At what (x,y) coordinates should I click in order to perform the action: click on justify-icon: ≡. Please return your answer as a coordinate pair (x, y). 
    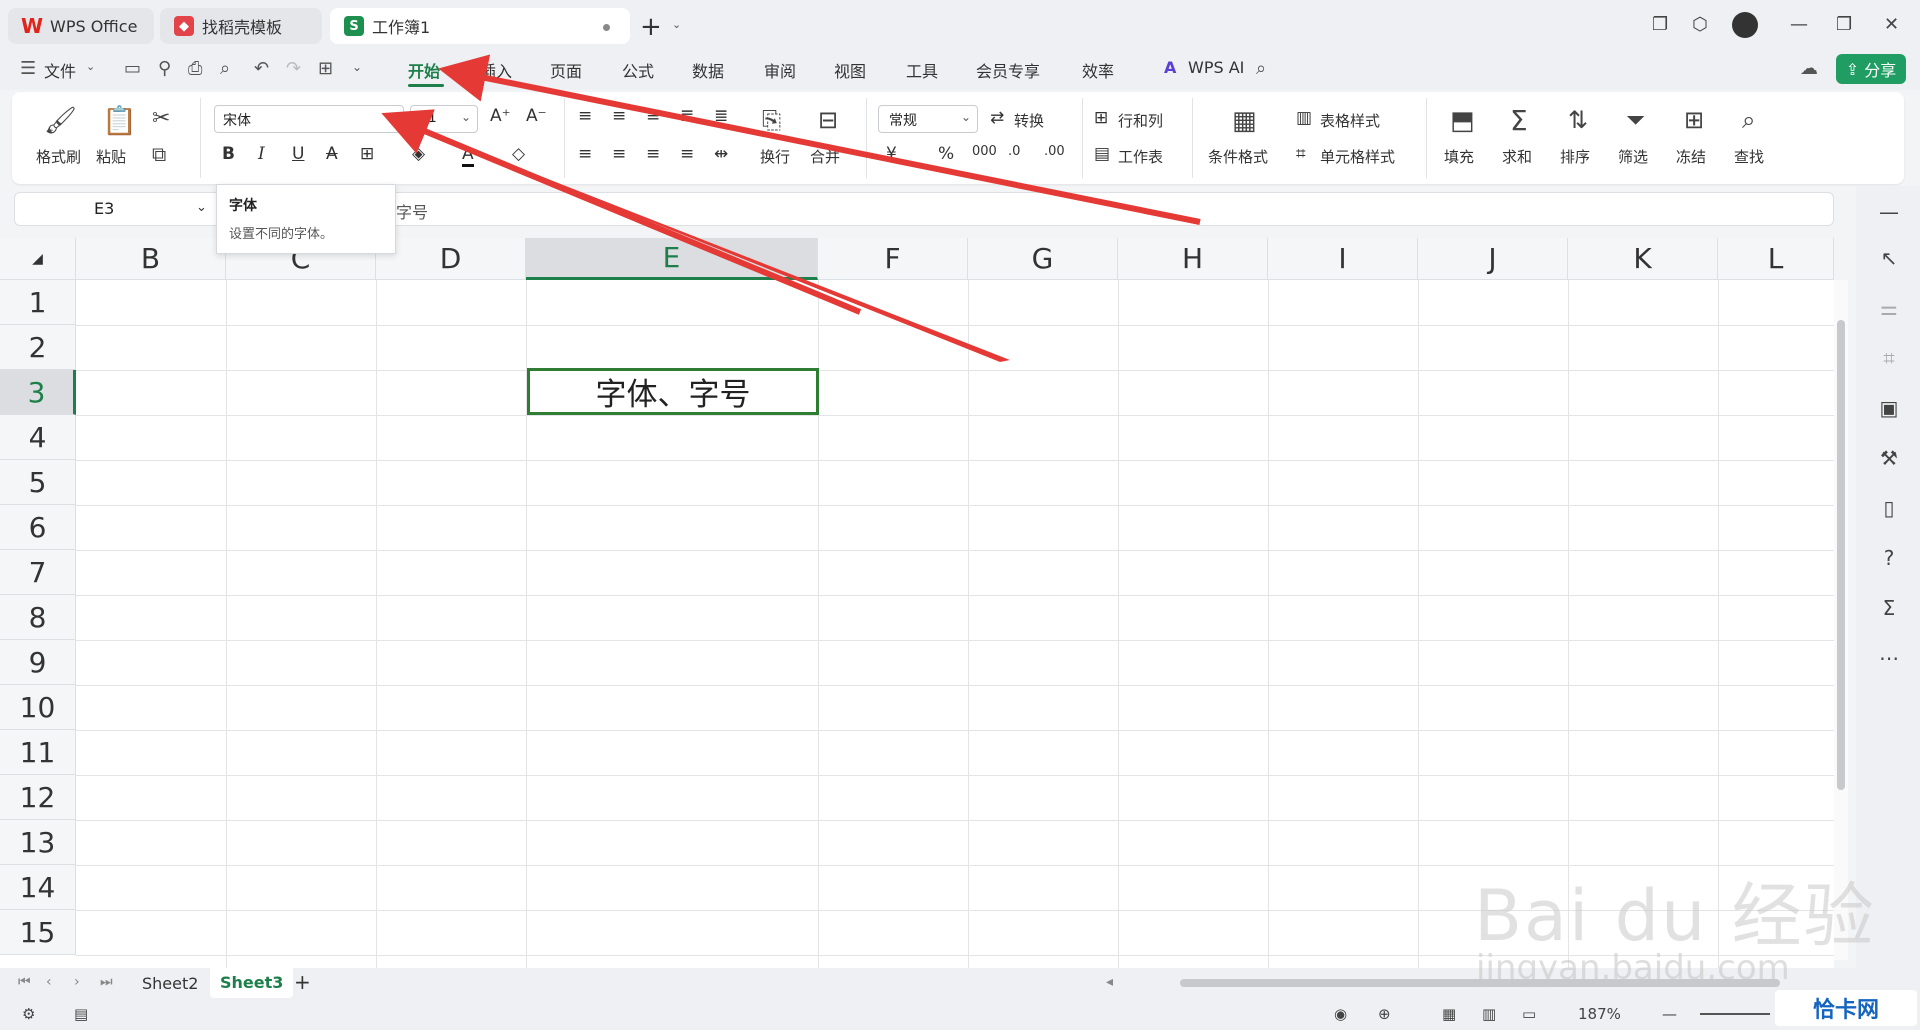
    Looking at the image, I should click on (687, 154).